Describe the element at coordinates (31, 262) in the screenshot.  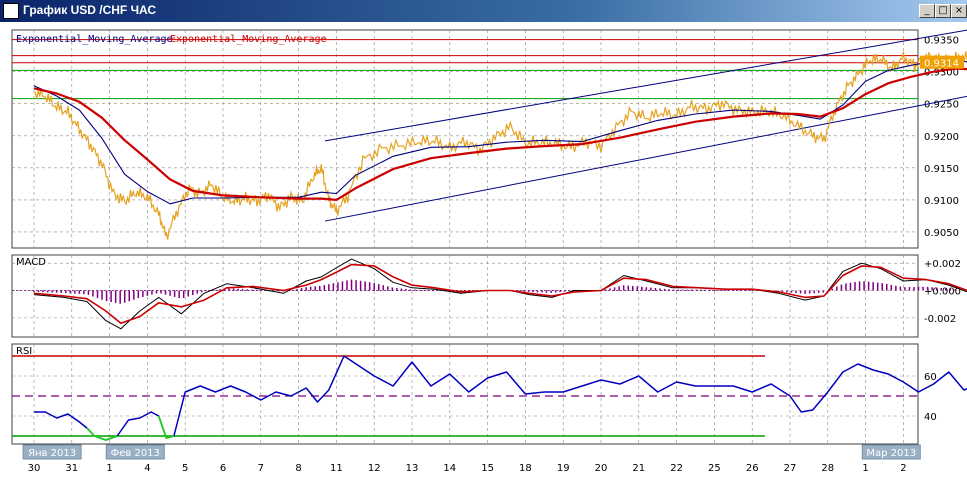
I see `macd-title: MACD` at that location.